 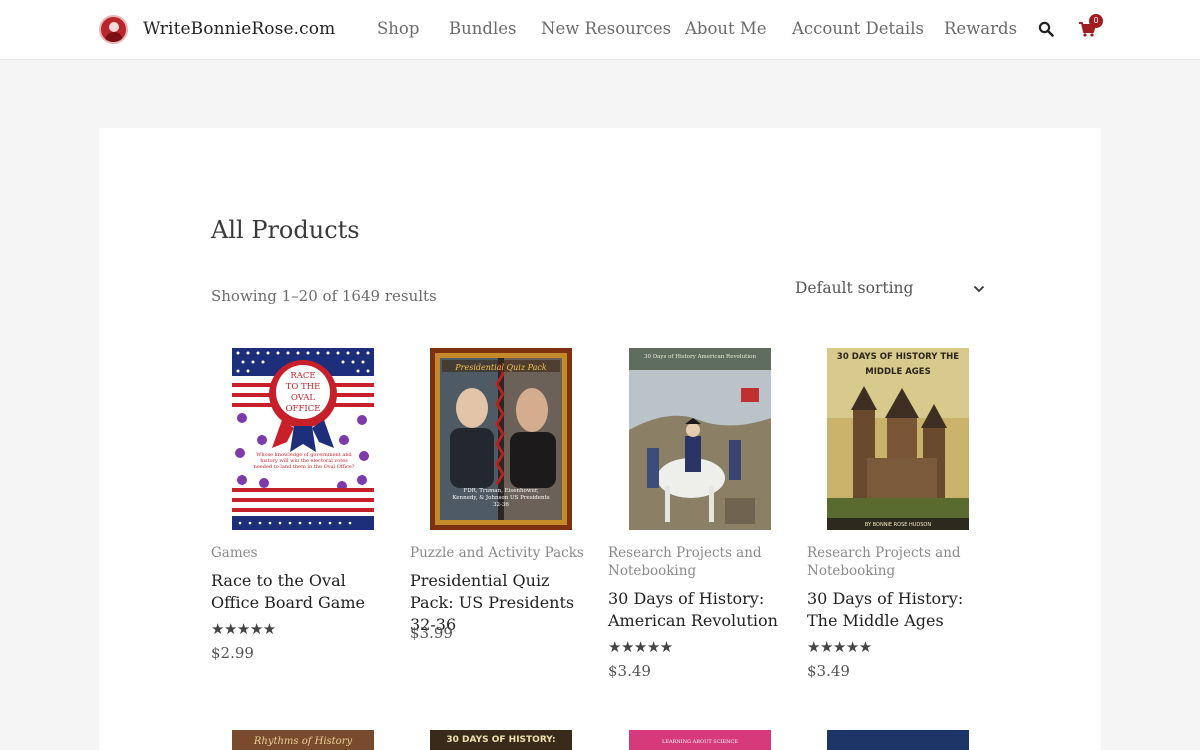 What do you see at coordinates (980, 28) in the screenshot?
I see `nav-item-rewards: Rewards` at bounding box center [980, 28].